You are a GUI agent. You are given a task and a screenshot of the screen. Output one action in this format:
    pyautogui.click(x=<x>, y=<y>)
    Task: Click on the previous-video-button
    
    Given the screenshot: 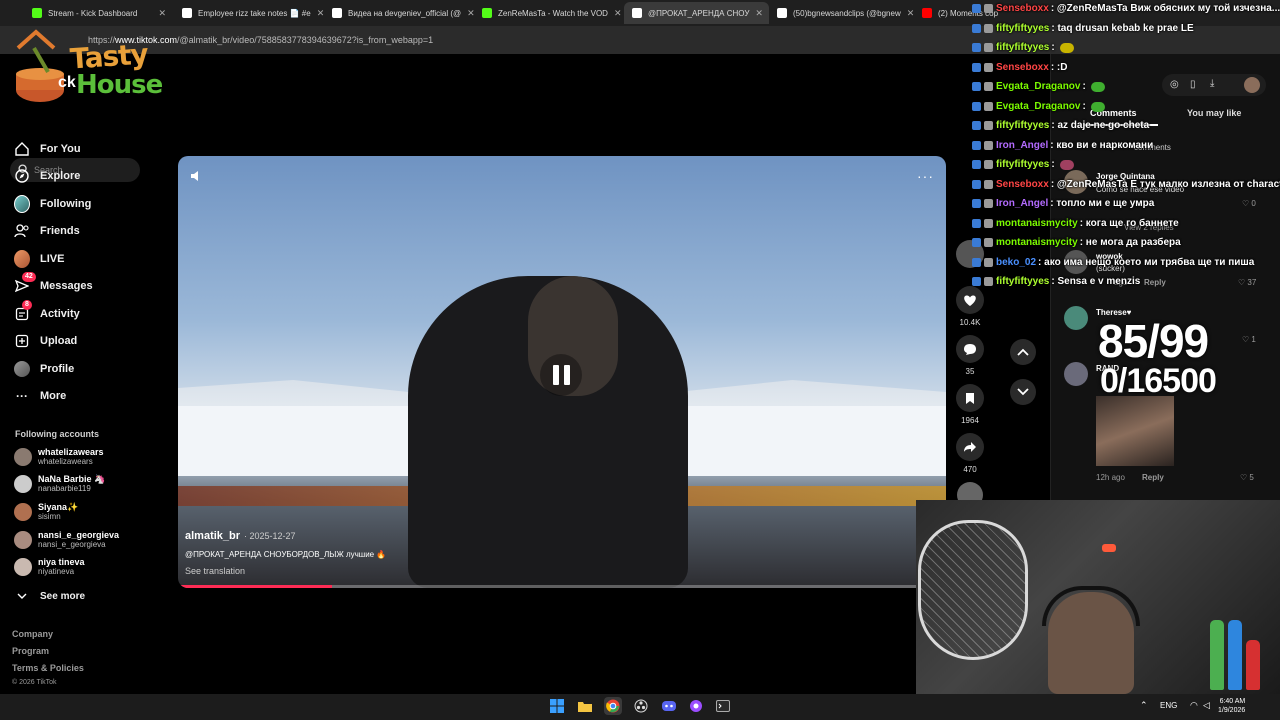 What is the action you would take?
    pyautogui.click(x=1023, y=352)
    